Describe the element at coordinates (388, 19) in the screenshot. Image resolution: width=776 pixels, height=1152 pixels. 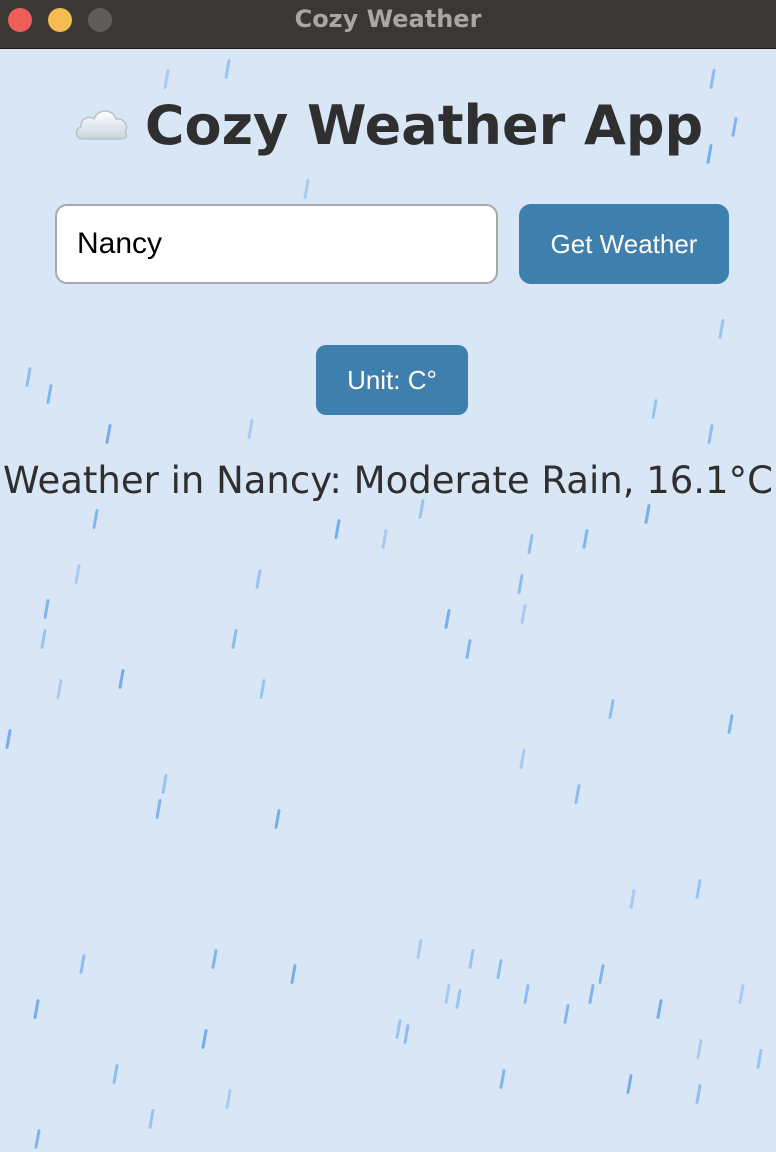
I see `window-title: Cozy Weather` at that location.